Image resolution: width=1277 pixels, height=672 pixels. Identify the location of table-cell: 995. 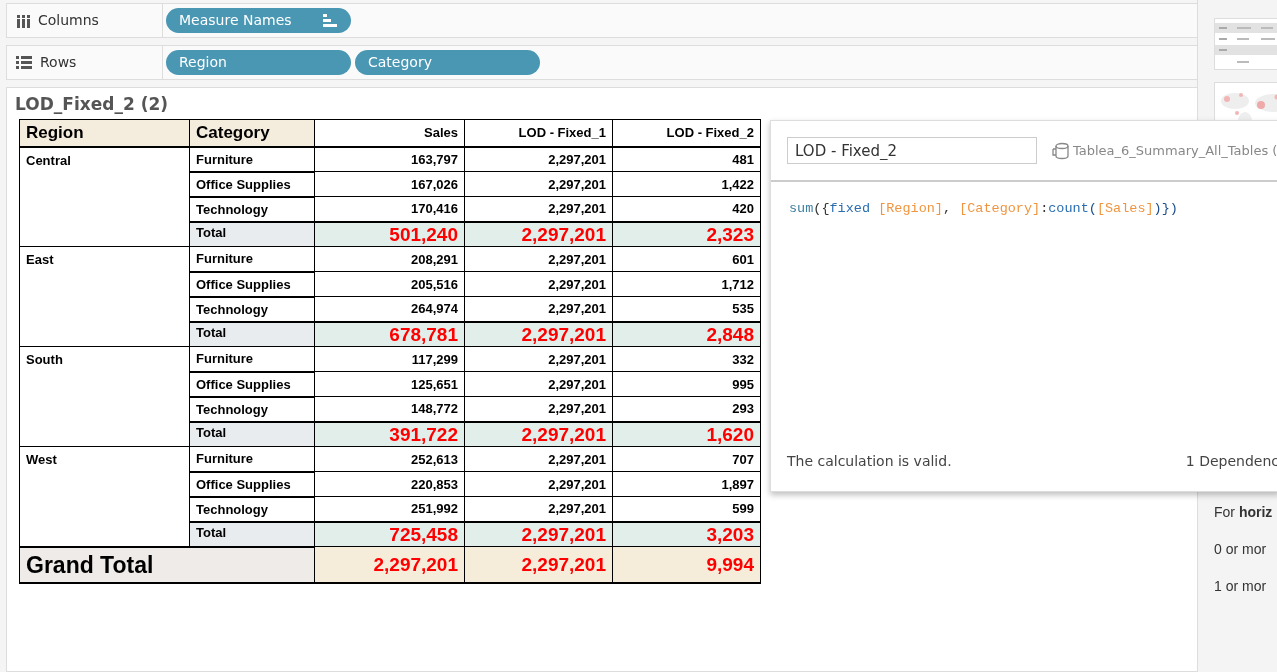
(686, 384).